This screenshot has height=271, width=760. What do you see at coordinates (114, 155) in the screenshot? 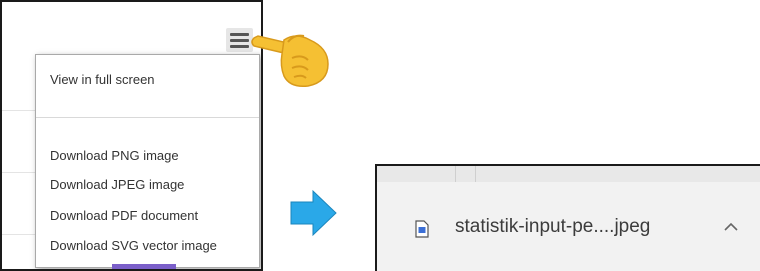
I see `menu-item-download-png: Download PNG image` at bounding box center [114, 155].